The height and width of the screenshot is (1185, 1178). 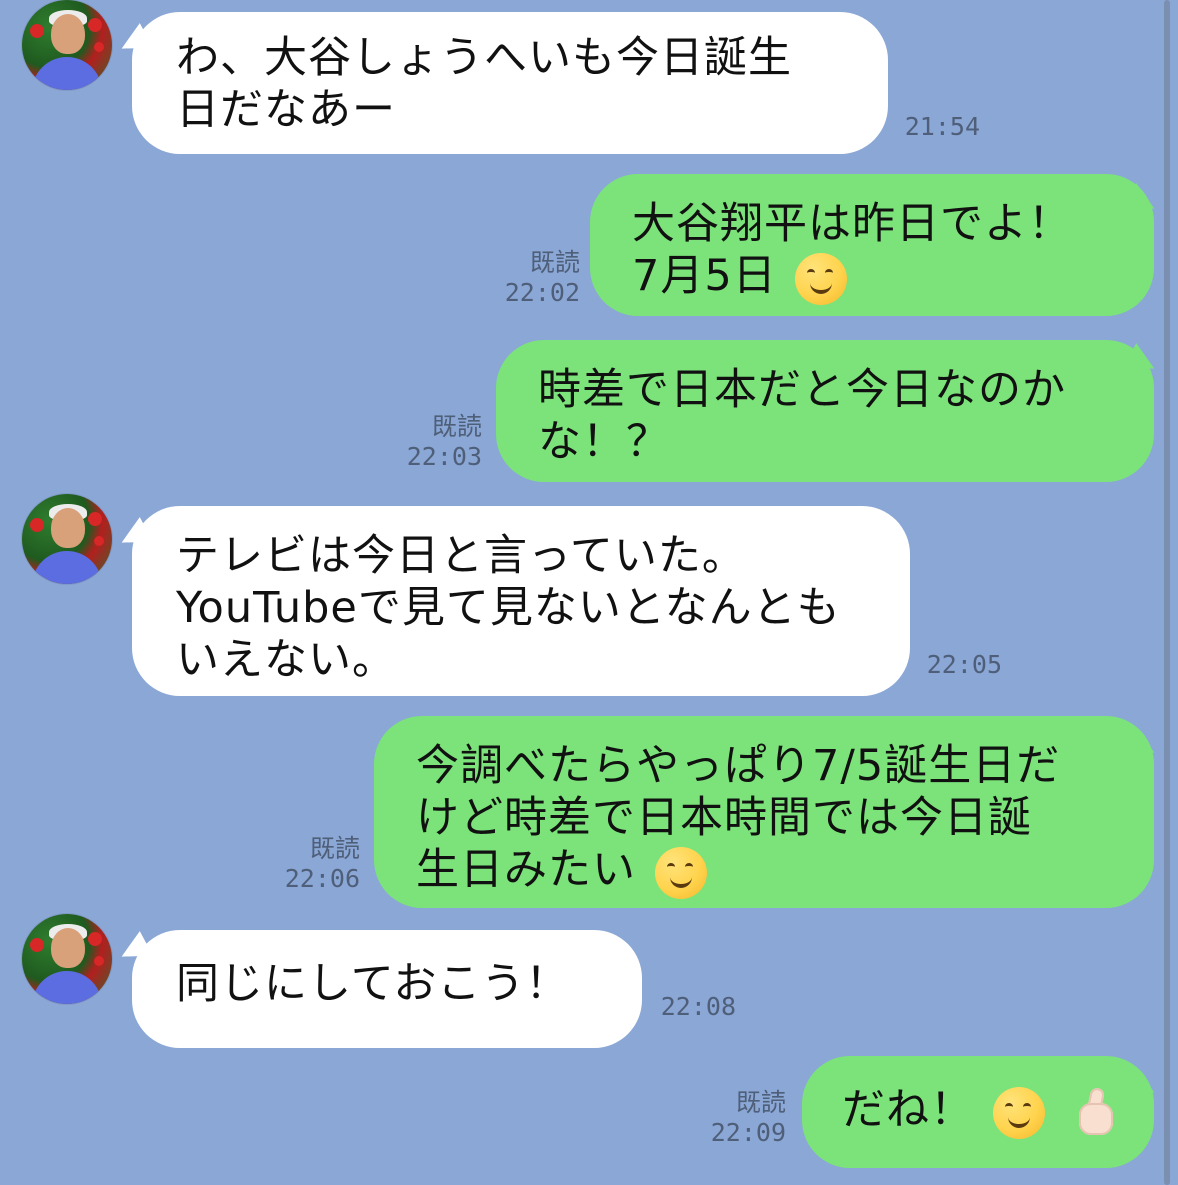 I want to click on incoming-message-bubble: わ、大谷しょうへいも今日誕生 日だなあー, so click(x=510, y=83).